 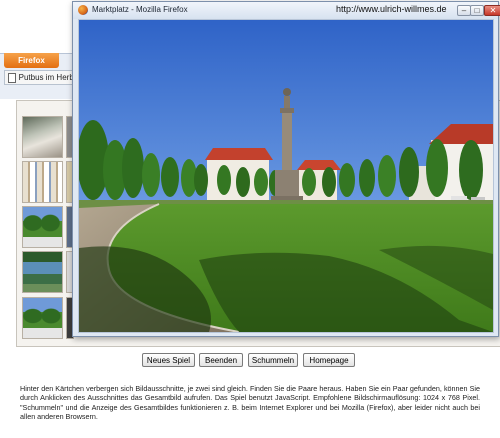 What do you see at coordinates (273, 360) in the screenshot?
I see `shuffle-button: Schummeln` at bounding box center [273, 360].